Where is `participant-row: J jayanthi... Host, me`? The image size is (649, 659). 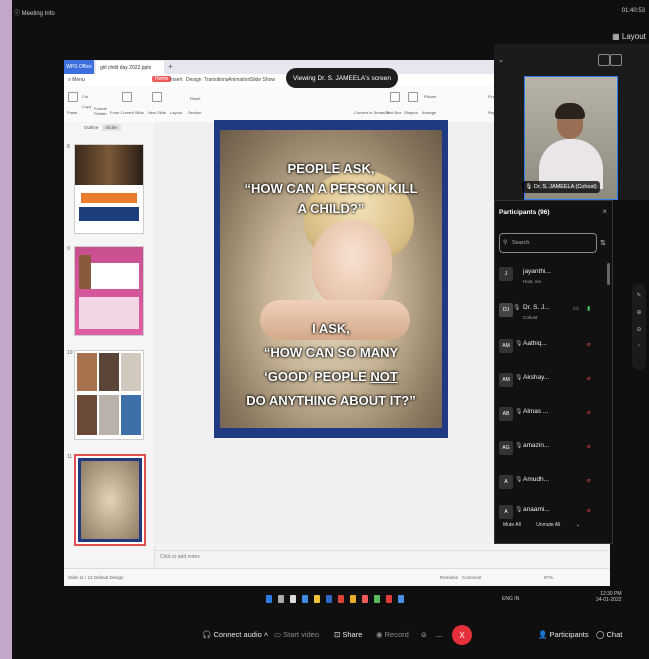 participant-row: J jayanthi... Host, me is located at coordinates (552, 274).